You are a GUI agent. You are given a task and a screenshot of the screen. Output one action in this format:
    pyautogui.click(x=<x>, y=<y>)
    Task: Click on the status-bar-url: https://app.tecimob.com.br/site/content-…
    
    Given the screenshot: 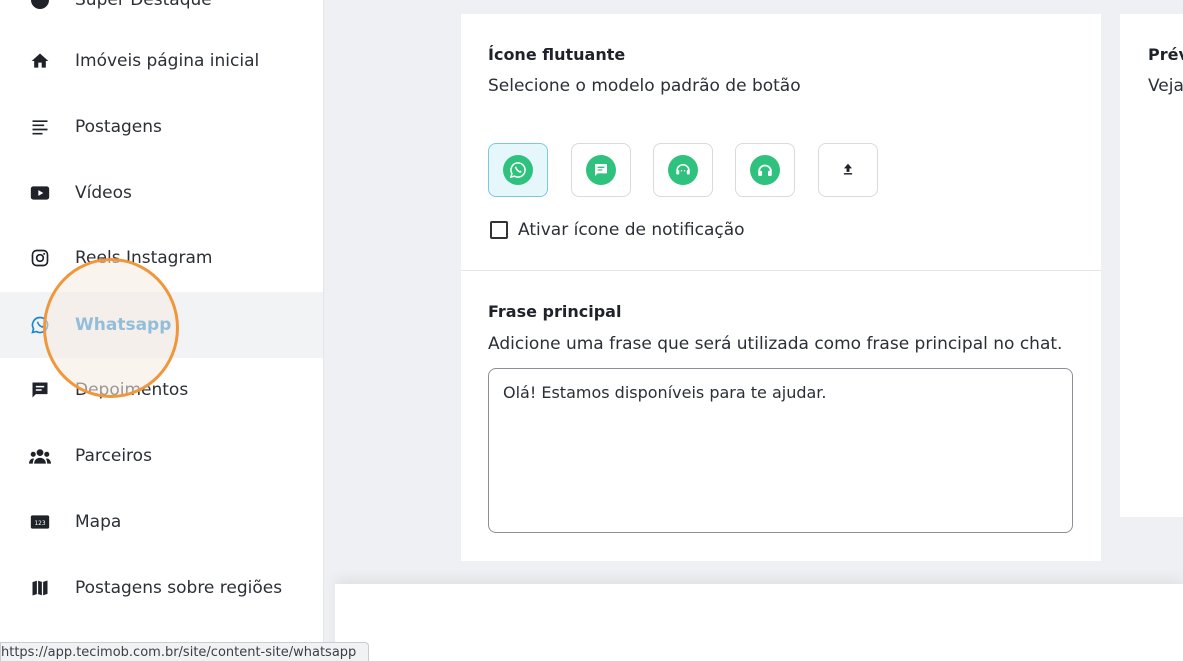 What is the action you would take?
    pyautogui.click(x=184, y=651)
    